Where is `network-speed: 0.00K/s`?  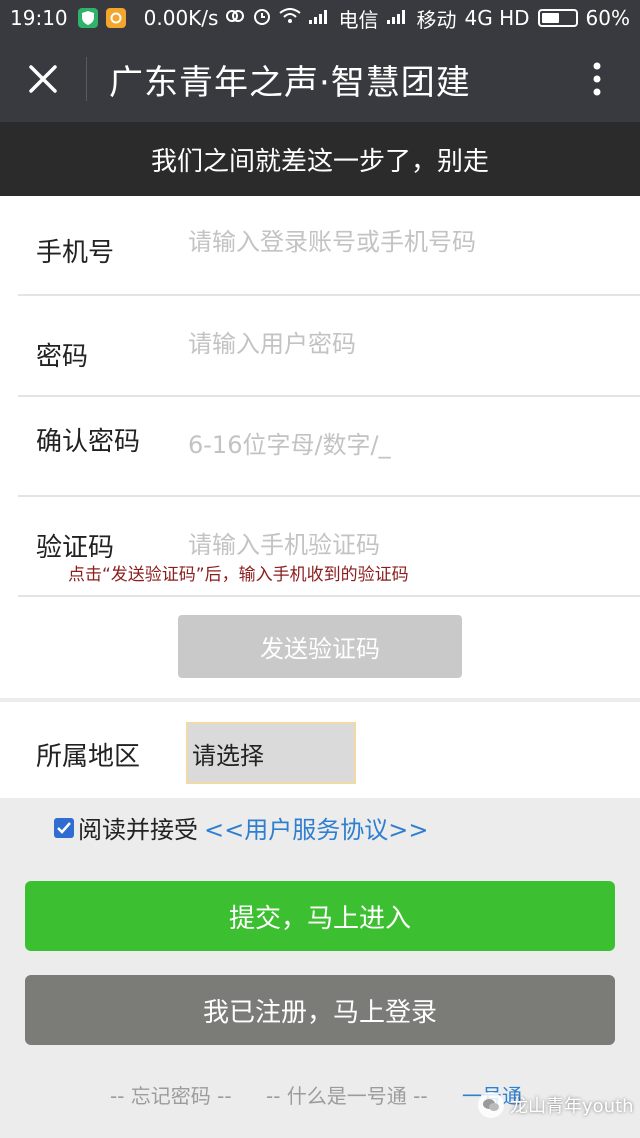 network-speed: 0.00K/s is located at coordinates (181, 18).